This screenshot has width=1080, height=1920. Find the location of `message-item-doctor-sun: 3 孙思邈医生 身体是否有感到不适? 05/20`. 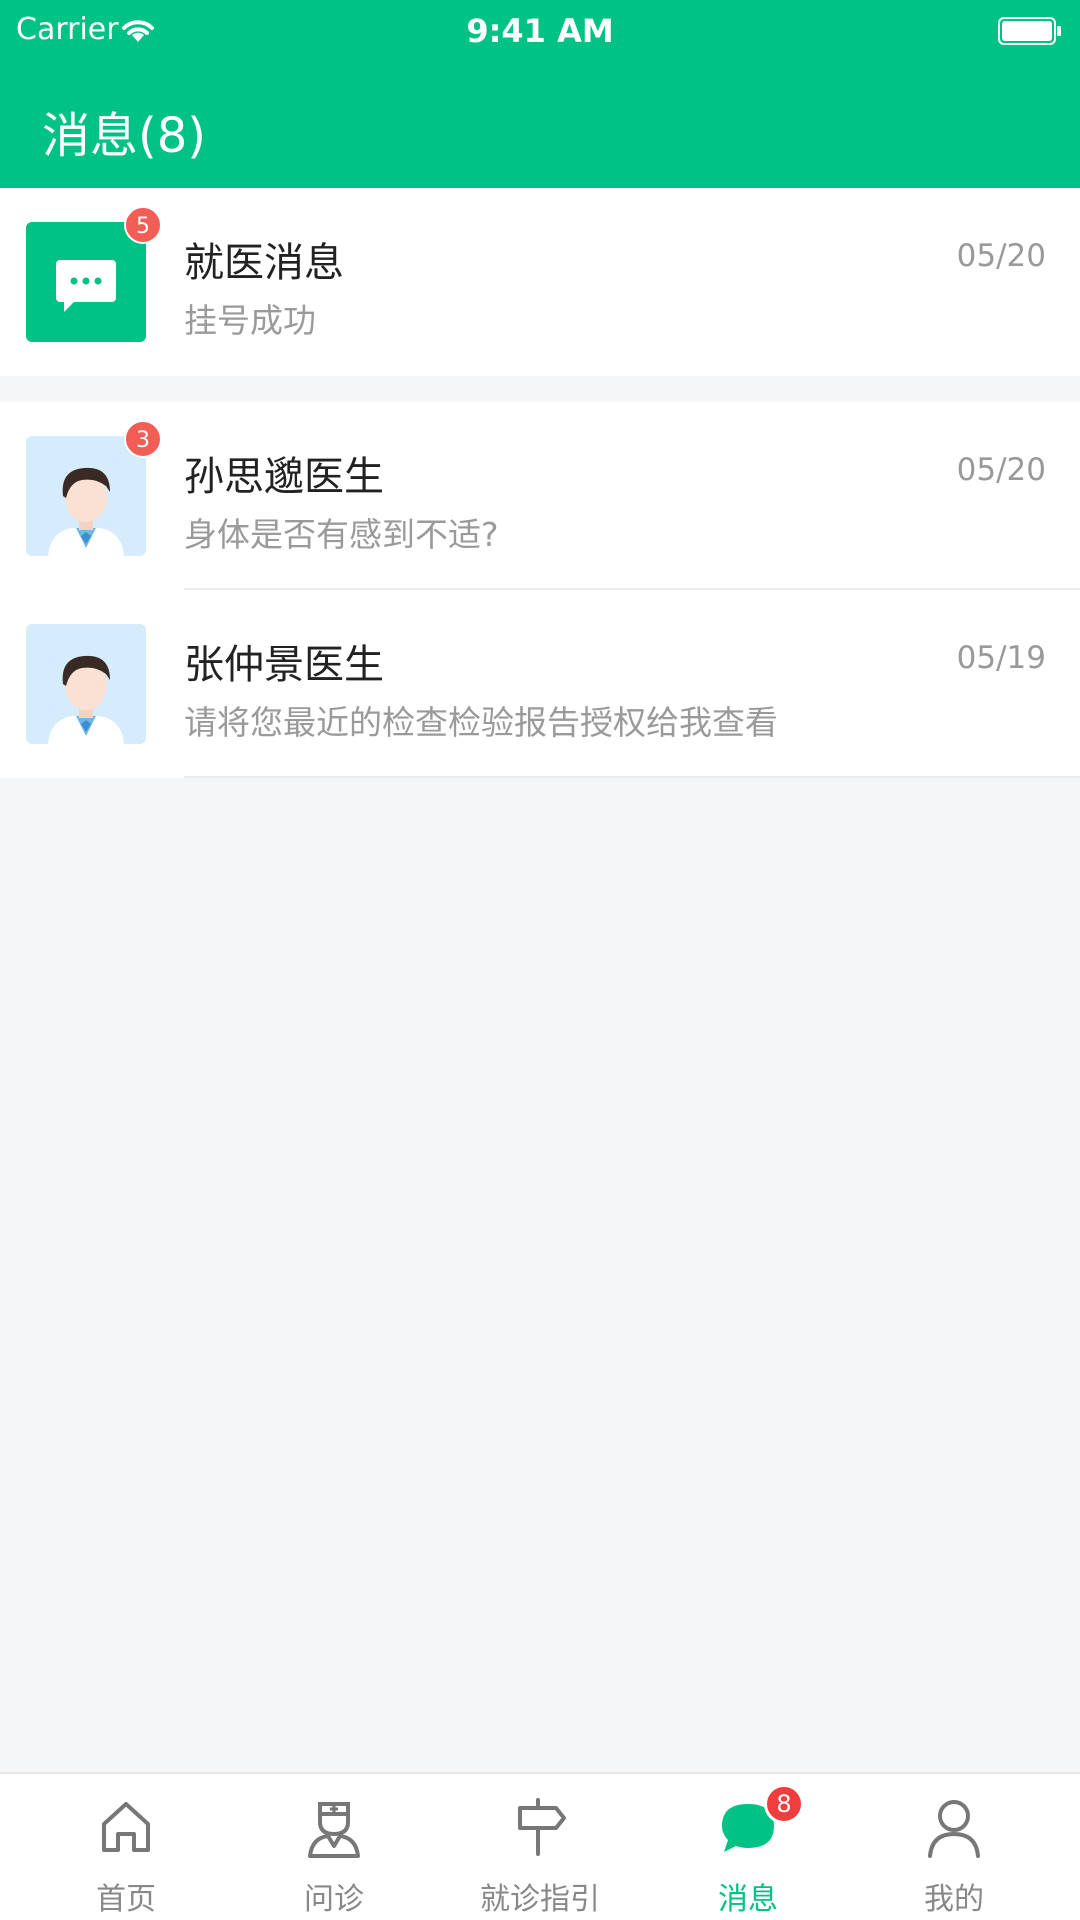

message-item-doctor-sun: 3 孙思邈医生 身体是否有感到不适? 05/20 is located at coordinates (540, 496).